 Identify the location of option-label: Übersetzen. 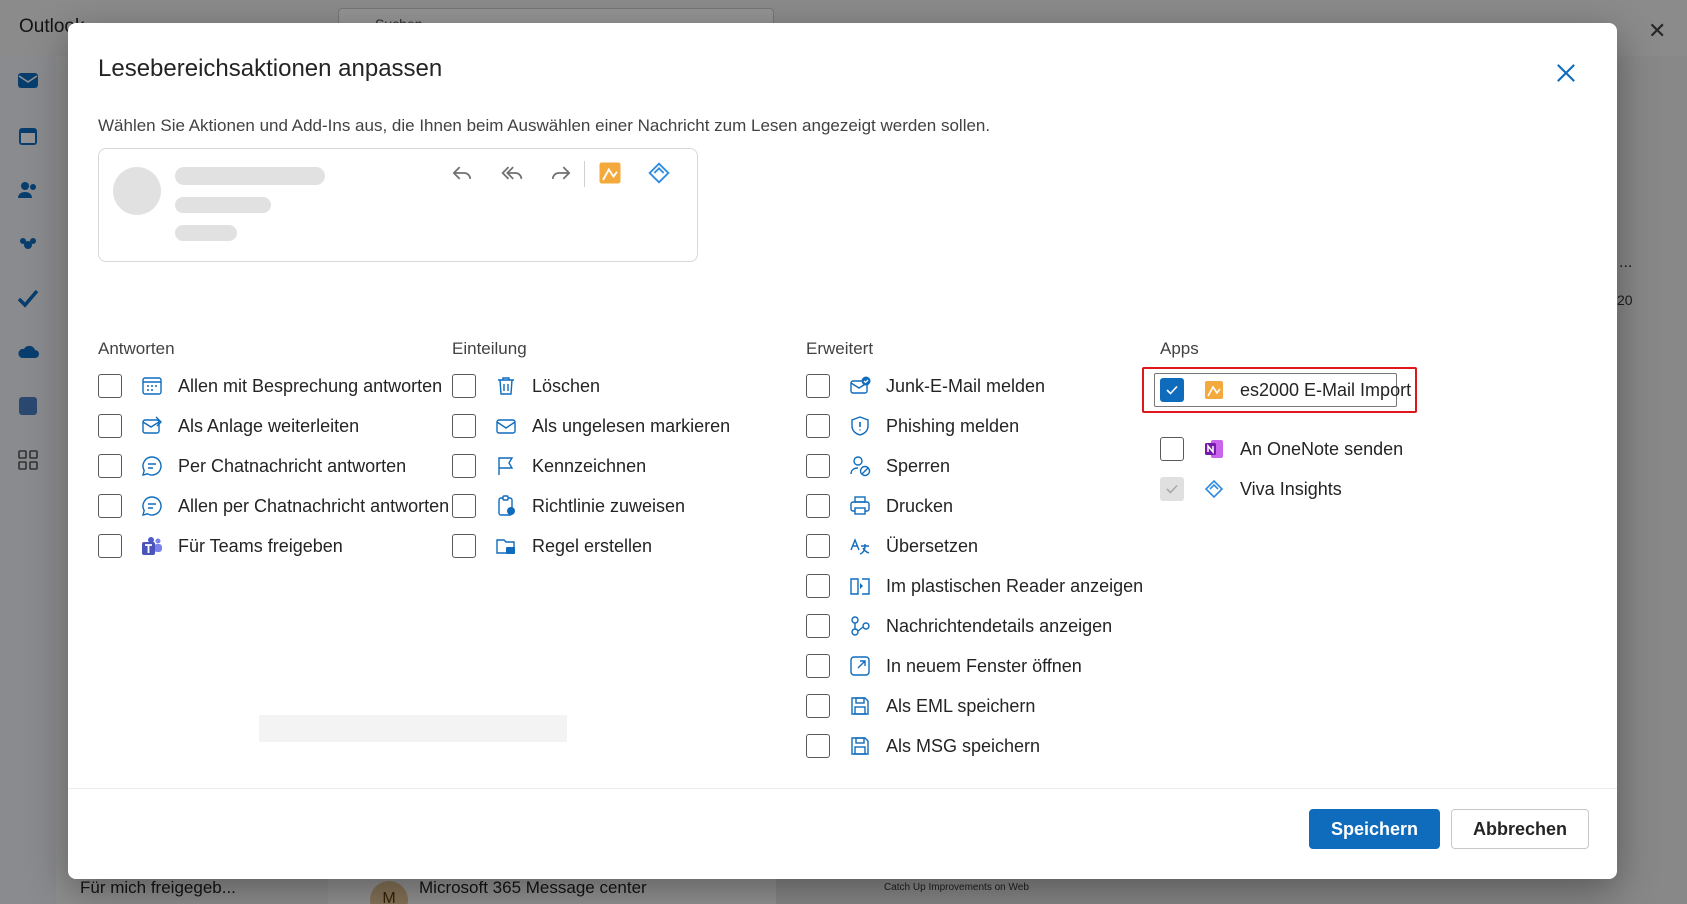
(932, 545).